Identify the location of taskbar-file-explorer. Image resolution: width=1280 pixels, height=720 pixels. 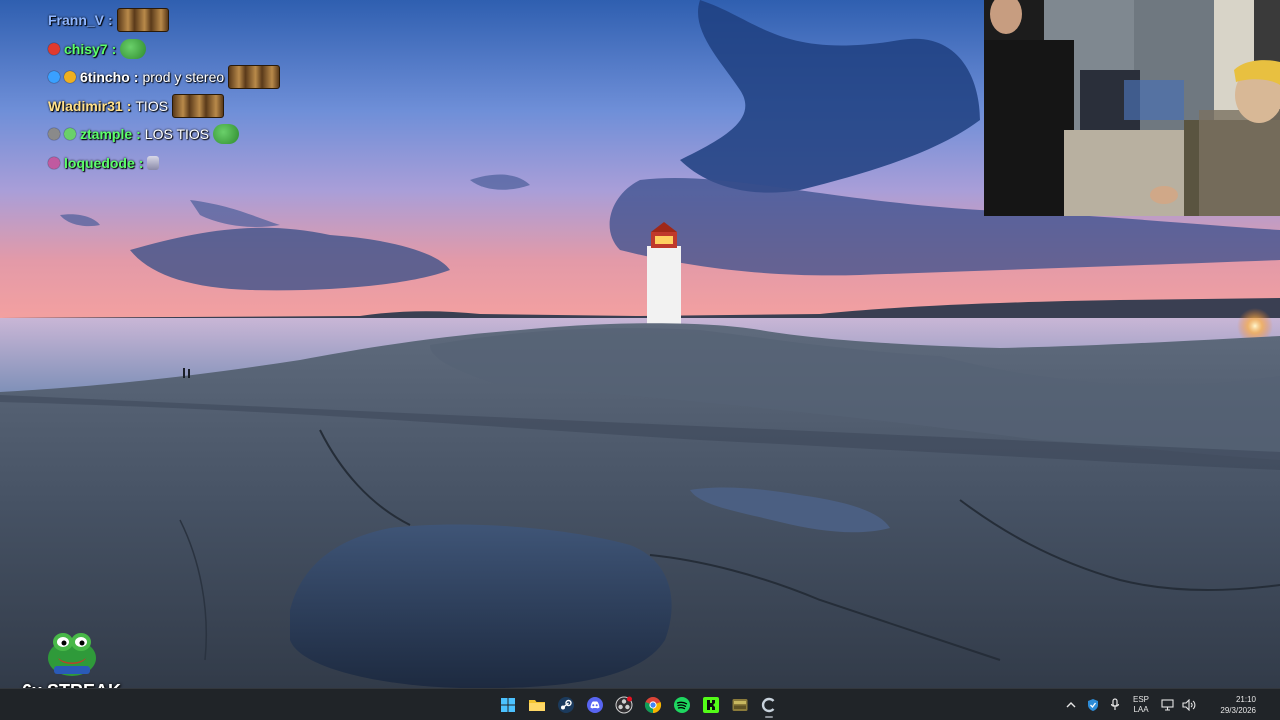
(537, 705).